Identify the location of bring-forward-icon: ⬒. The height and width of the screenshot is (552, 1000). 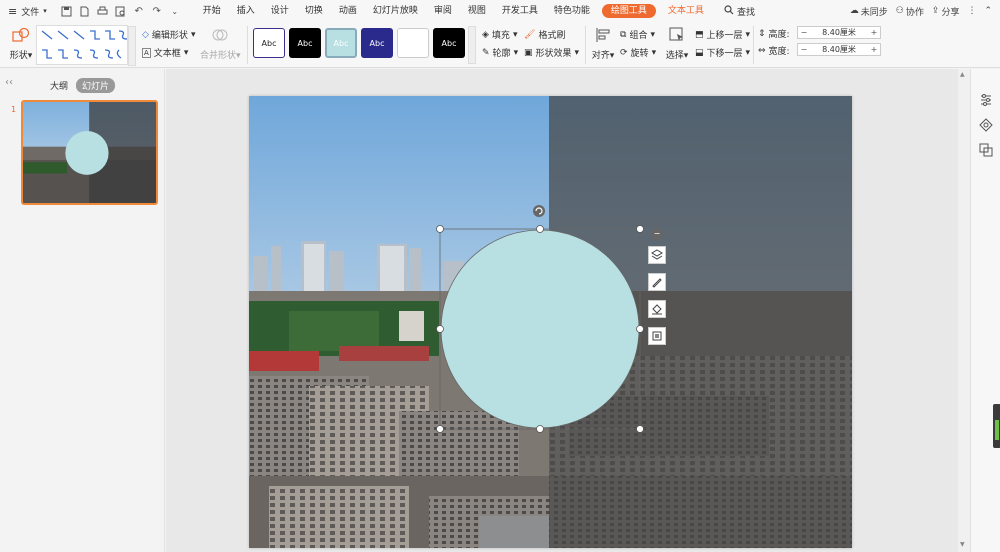
(699, 34).